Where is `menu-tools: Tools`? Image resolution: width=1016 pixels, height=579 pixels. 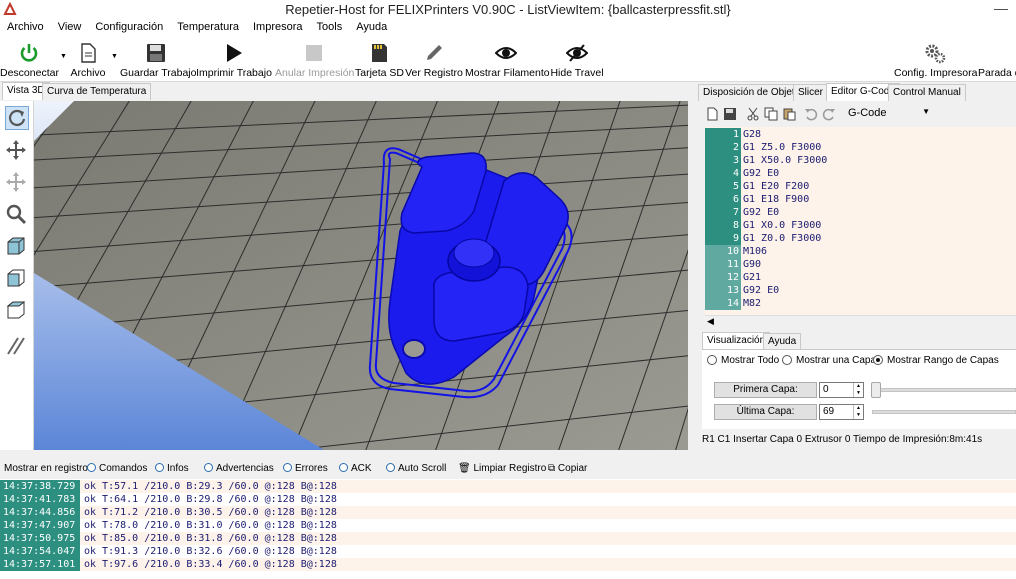 menu-tools: Tools is located at coordinates (330, 28).